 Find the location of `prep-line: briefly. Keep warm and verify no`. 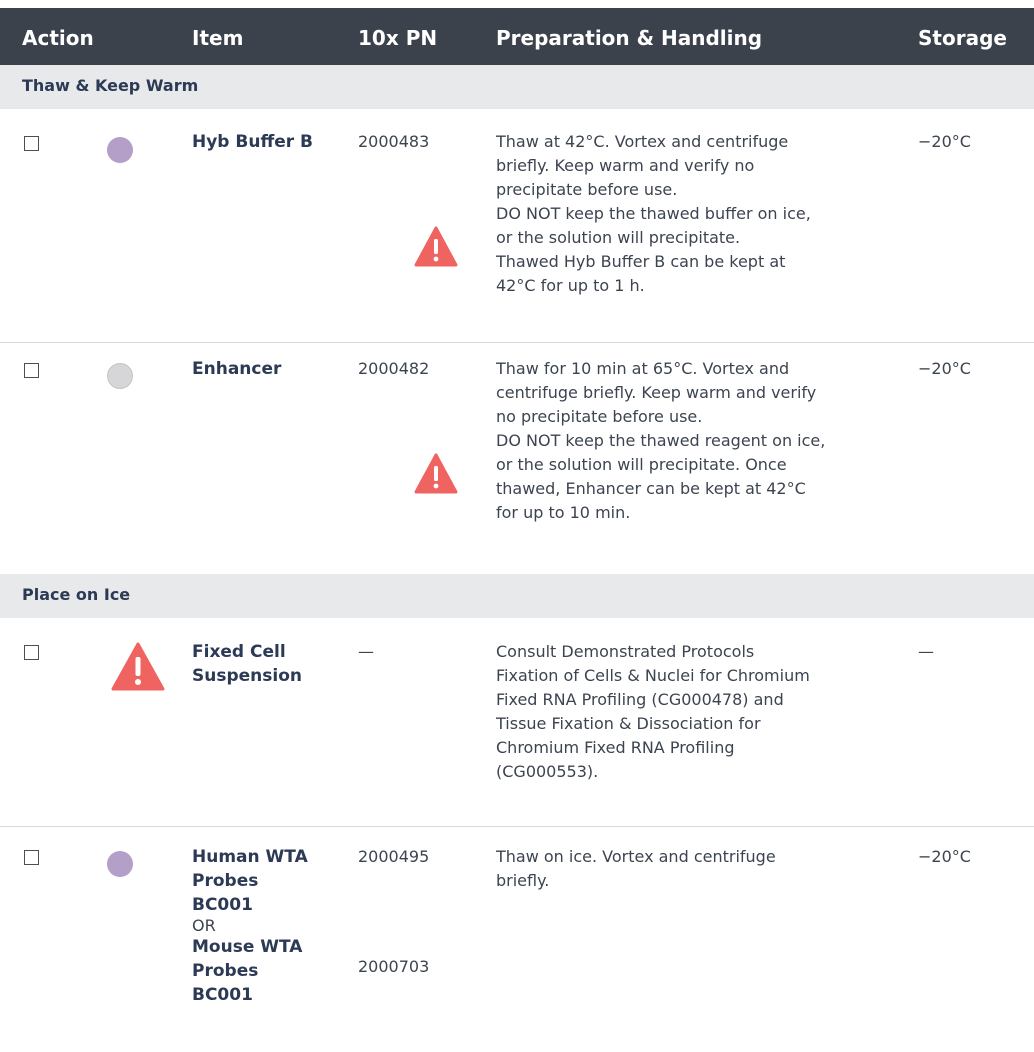

prep-line: briefly. Keep warm and verify no is located at coordinates (625, 165).